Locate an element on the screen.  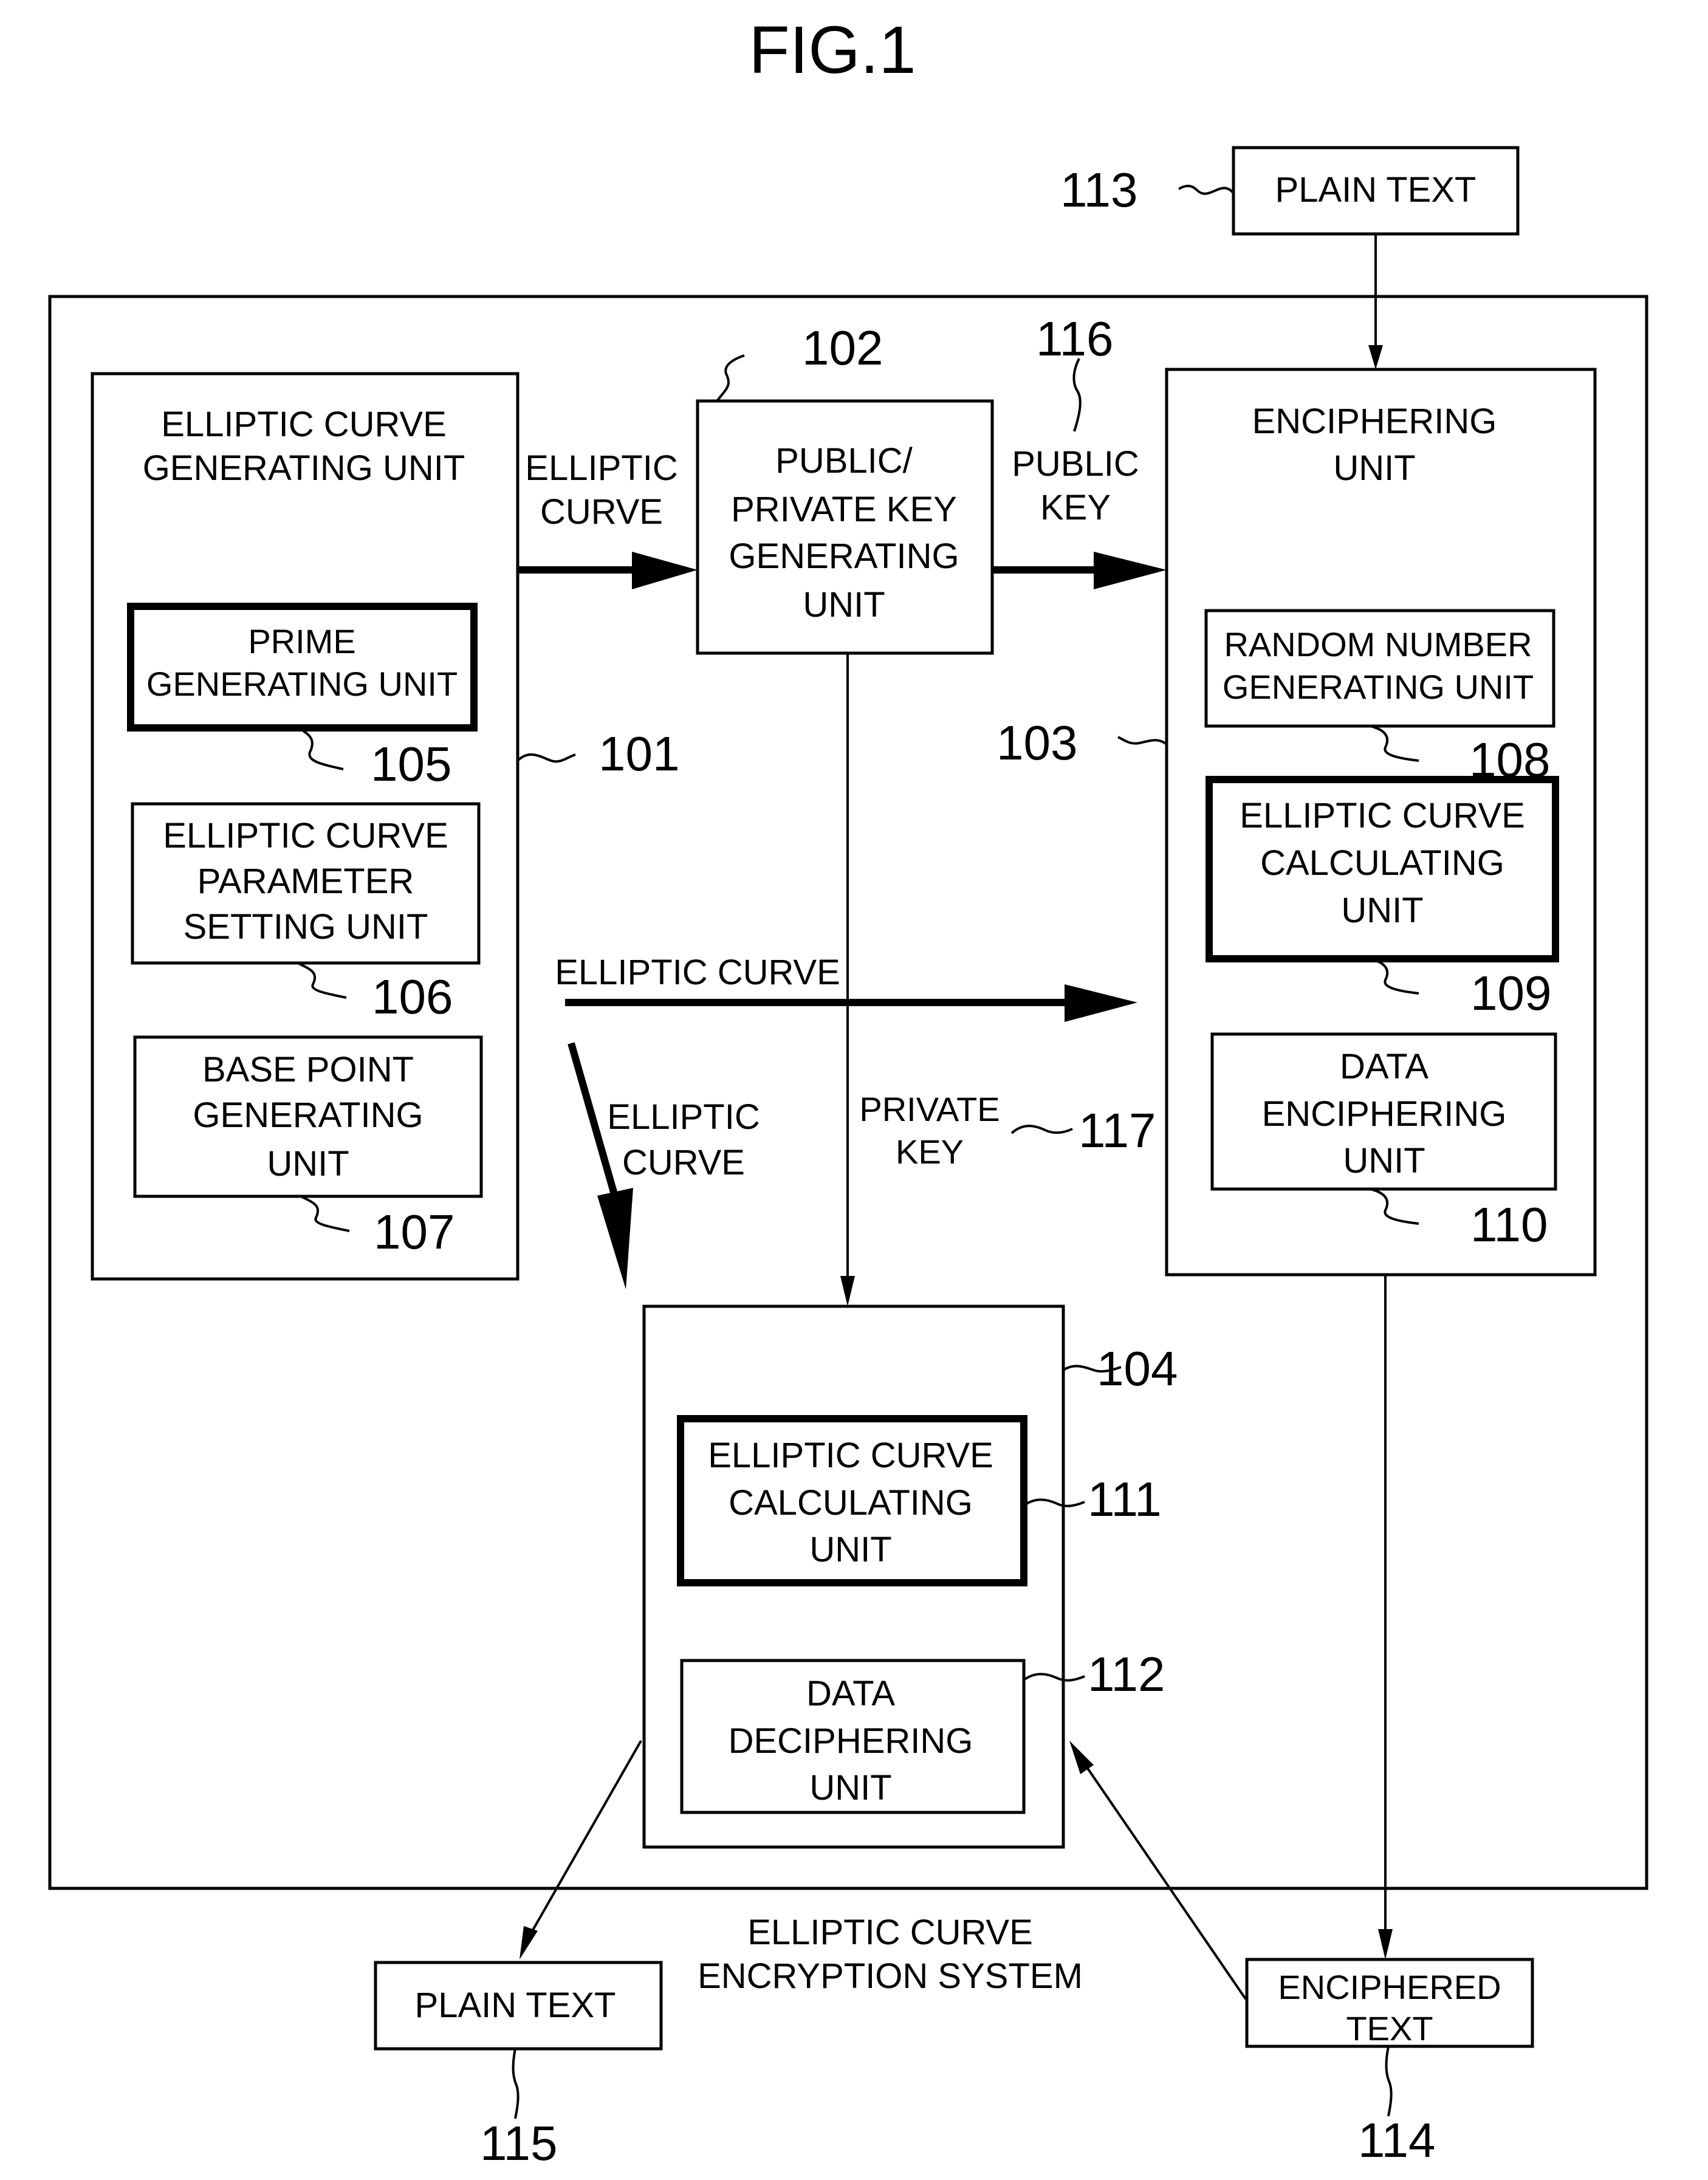
random-number-generating-unit-line2: GENERATING UNIT is located at coordinates (1378, 687).